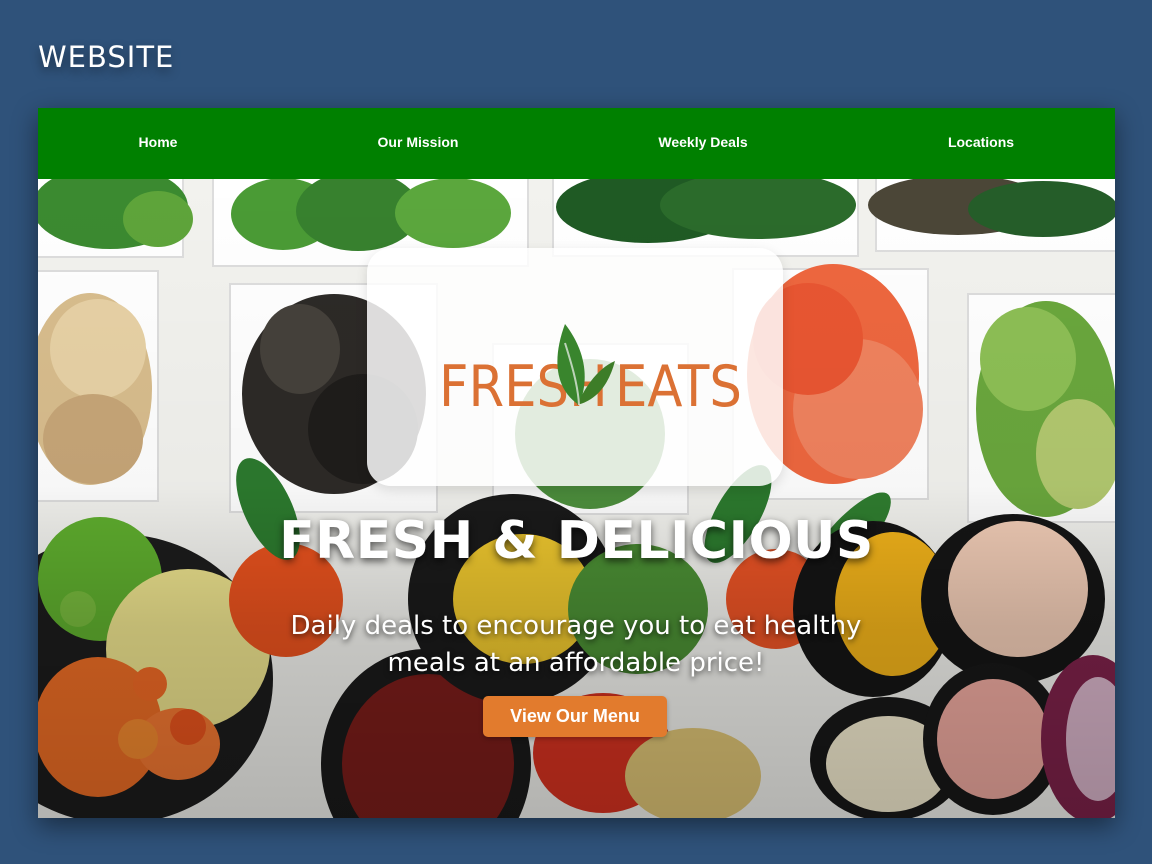 Image resolution: width=1152 pixels, height=864 pixels. What do you see at coordinates (576, 541) in the screenshot?
I see `hero-title: FRESH & DELICIOUS` at bounding box center [576, 541].